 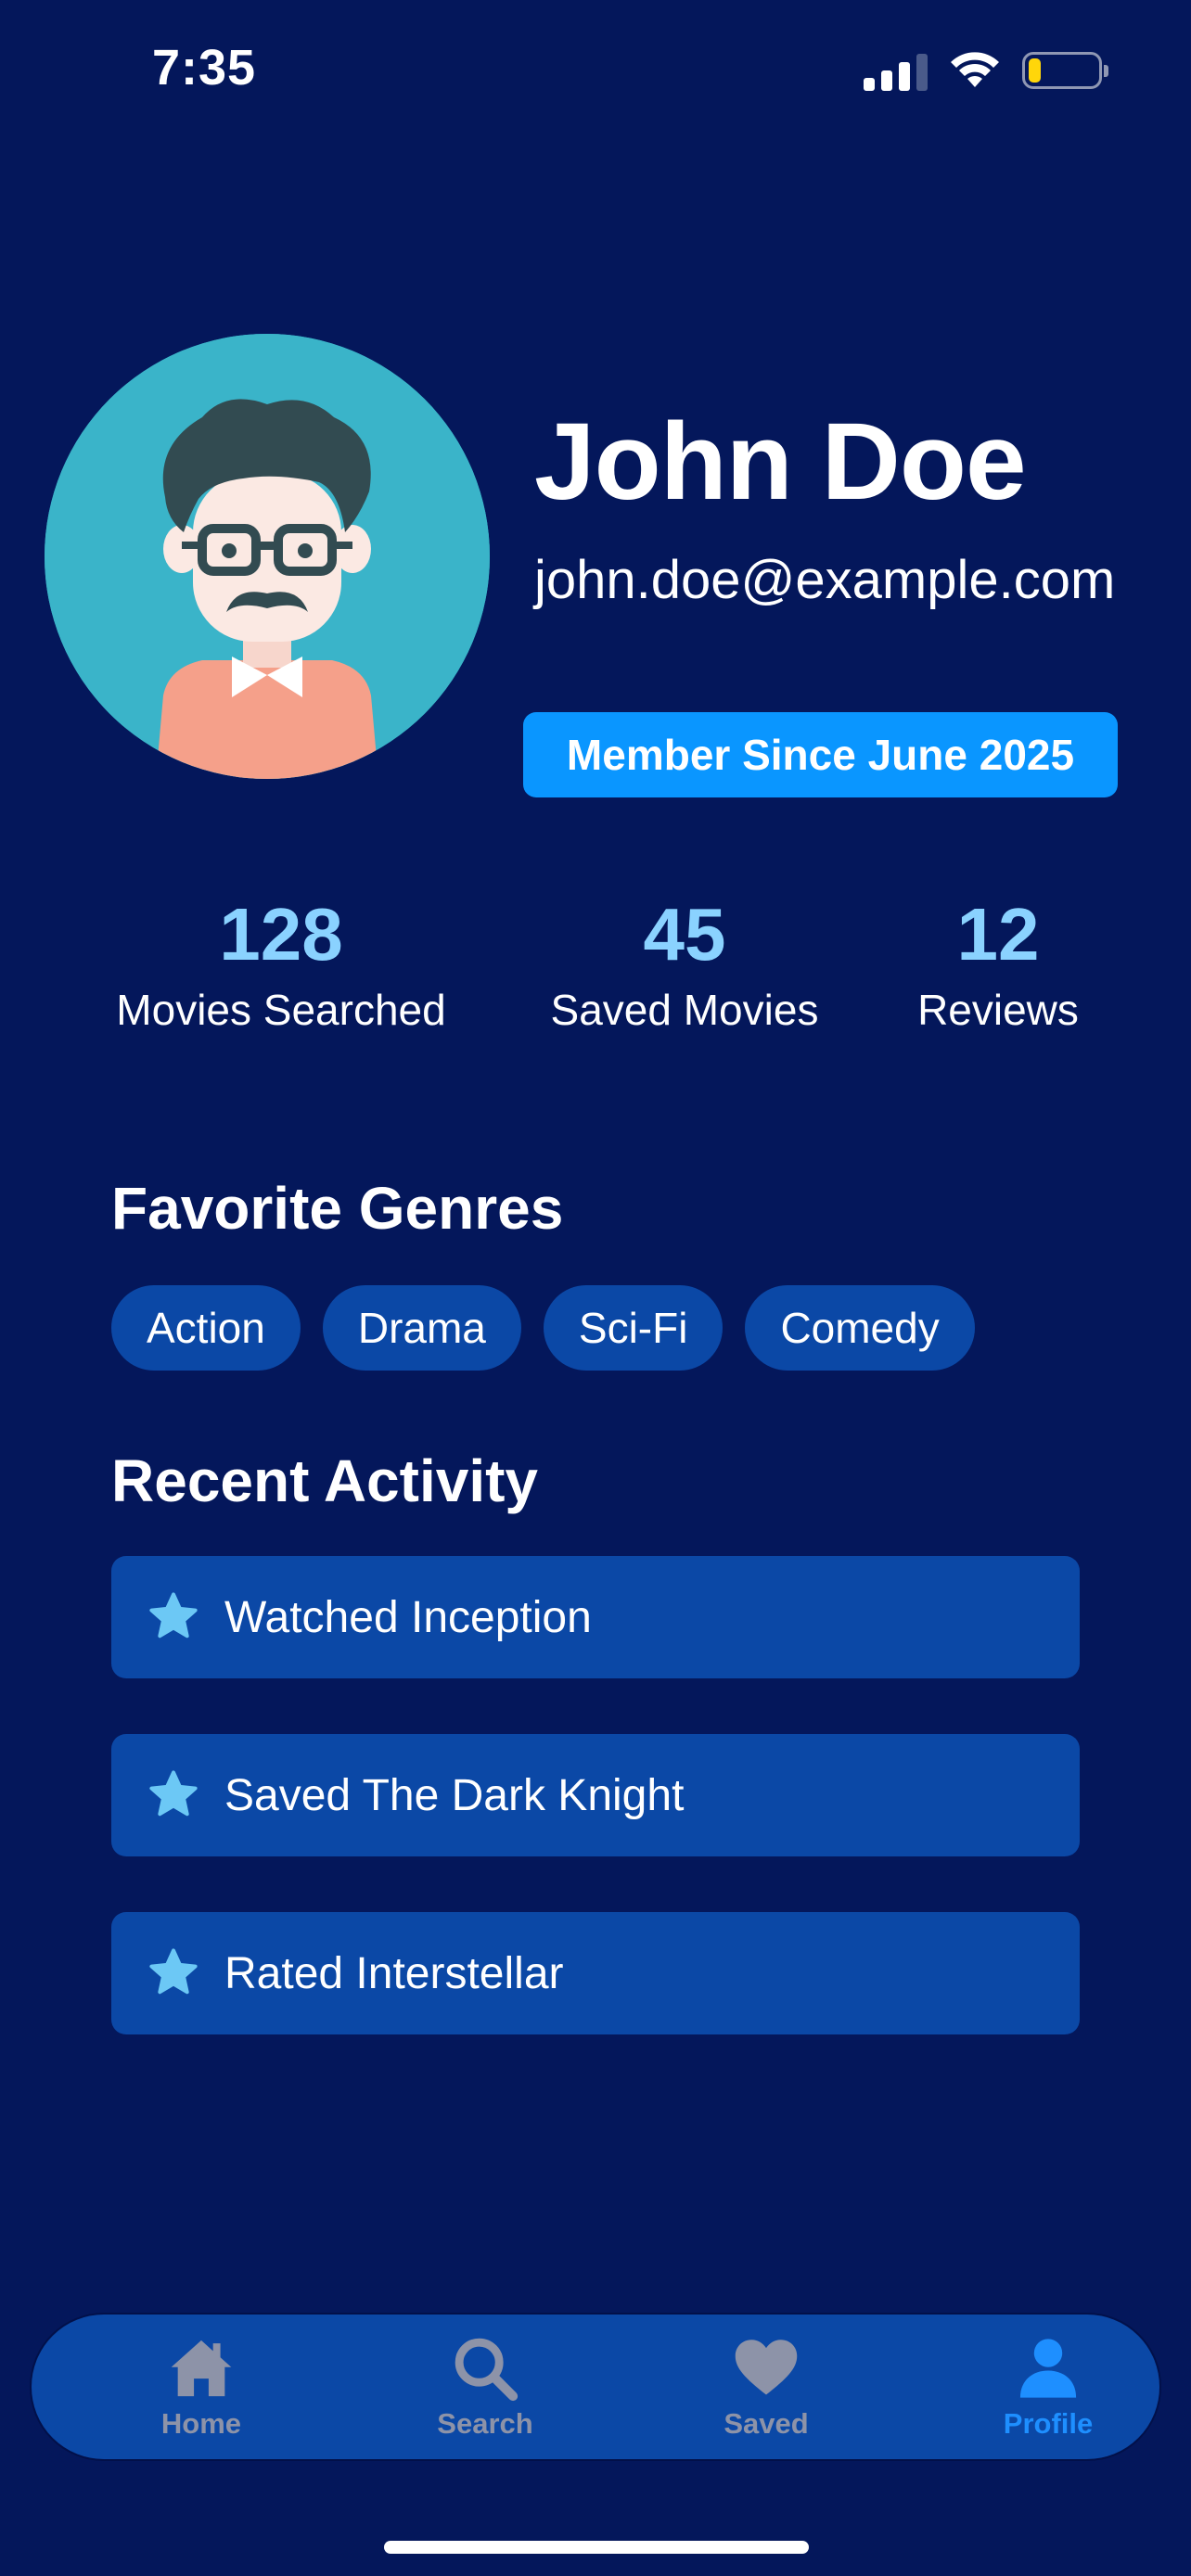 What do you see at coordinates (1065, 71) in the screenshot?
I see `battery-icon` at bounding box center [1065, 71].